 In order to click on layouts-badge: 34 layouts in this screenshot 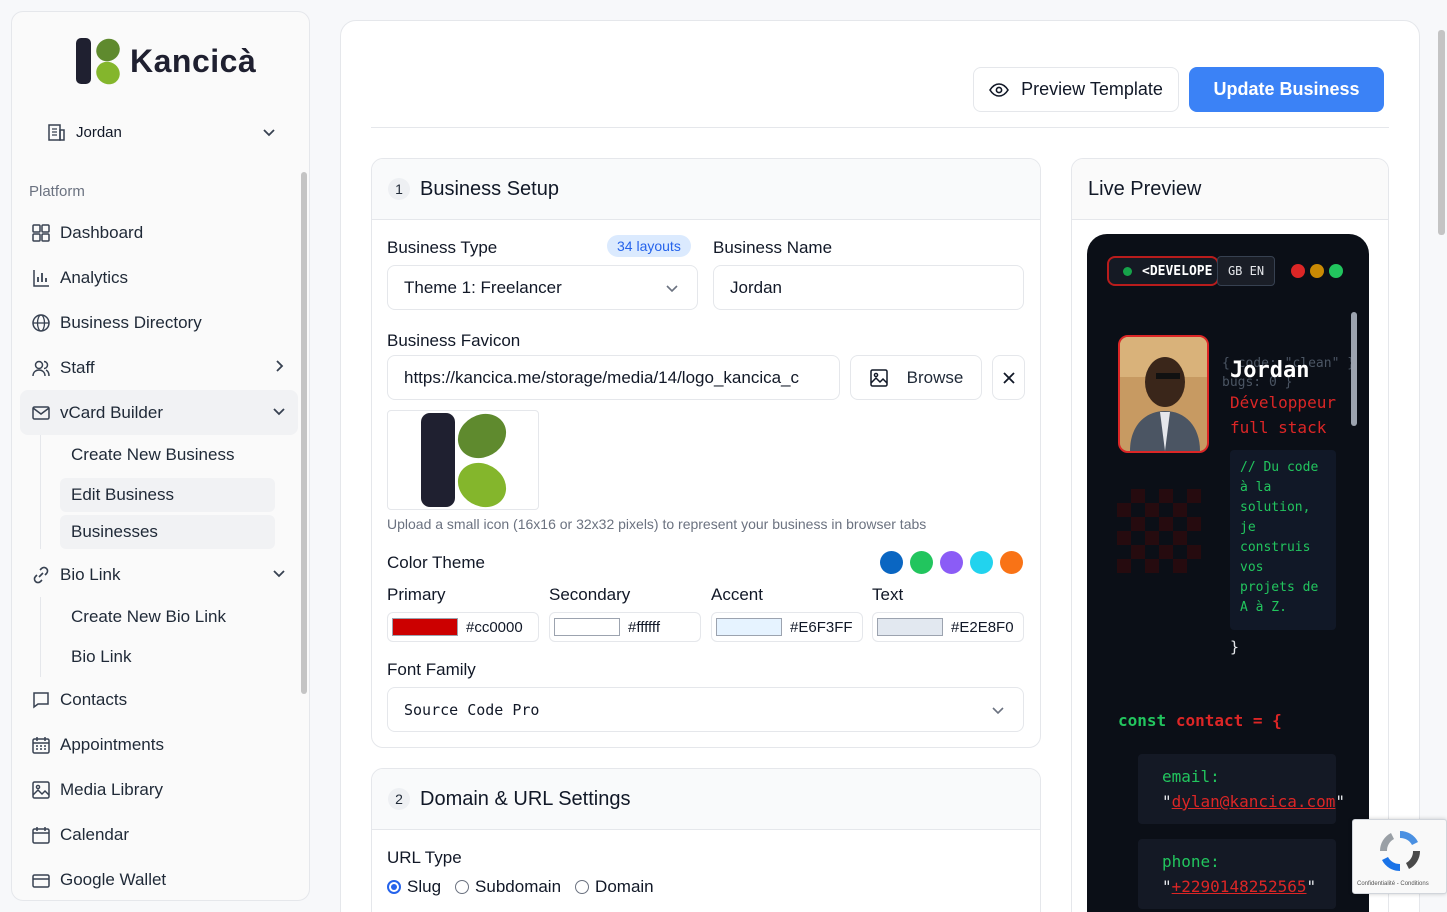, I will do `click(649, 246)`.